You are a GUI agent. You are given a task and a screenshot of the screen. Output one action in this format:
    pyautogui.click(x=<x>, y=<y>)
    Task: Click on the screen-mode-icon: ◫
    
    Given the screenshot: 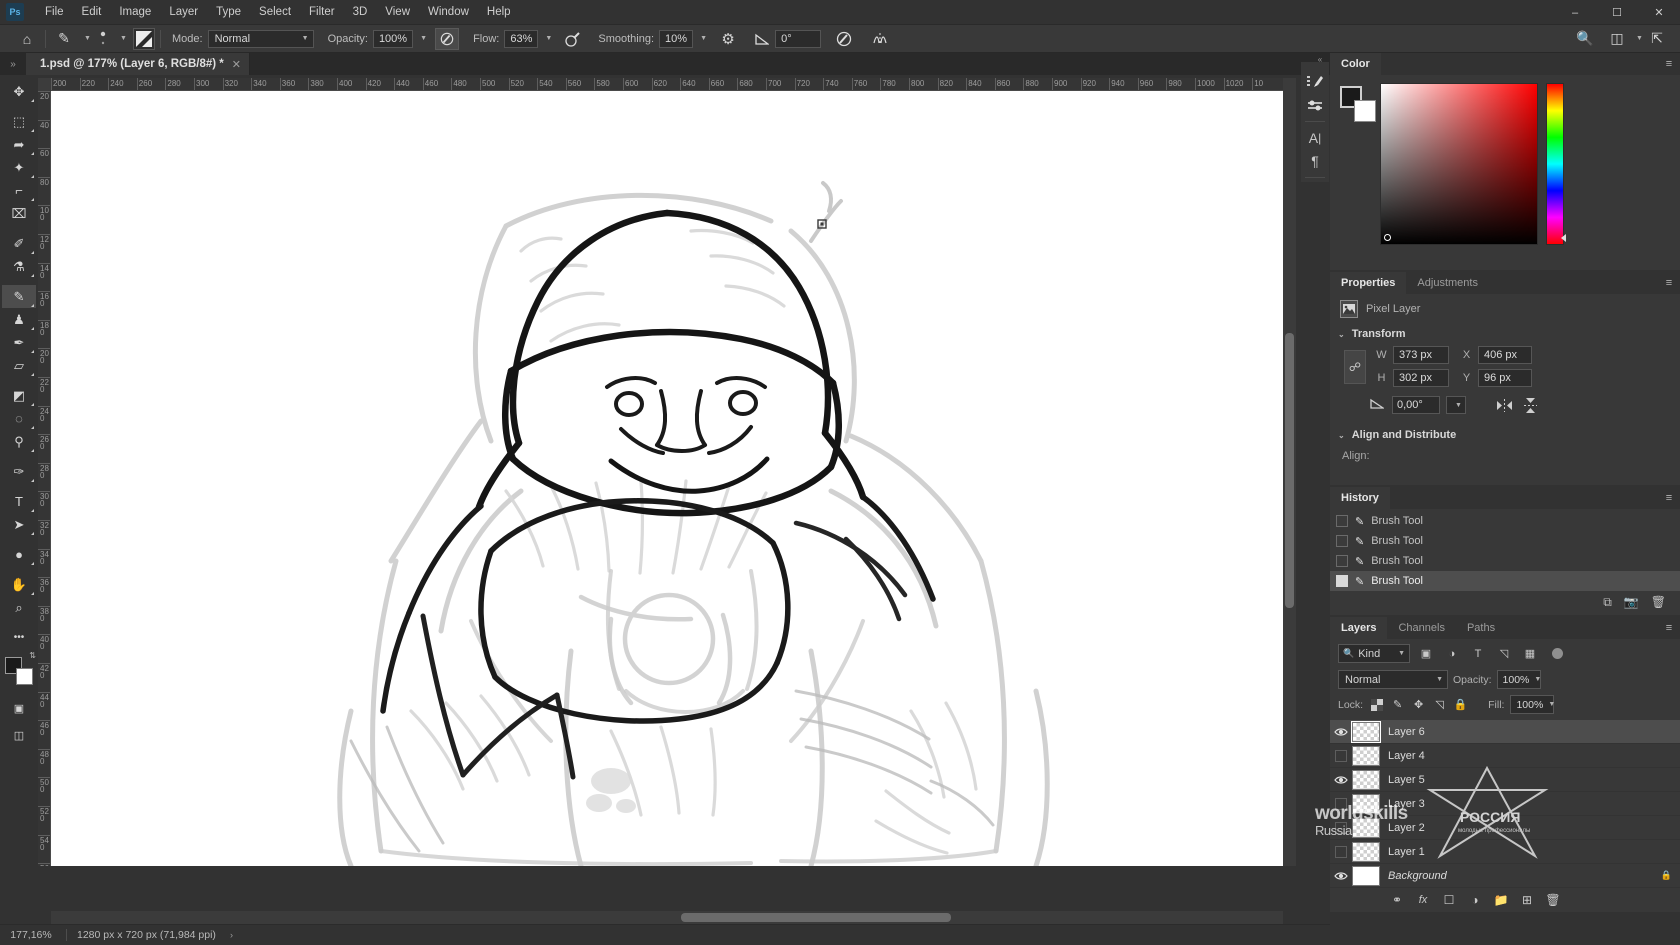 What is the action you would take?
    pyautogui.click(x=19, y=735)
    